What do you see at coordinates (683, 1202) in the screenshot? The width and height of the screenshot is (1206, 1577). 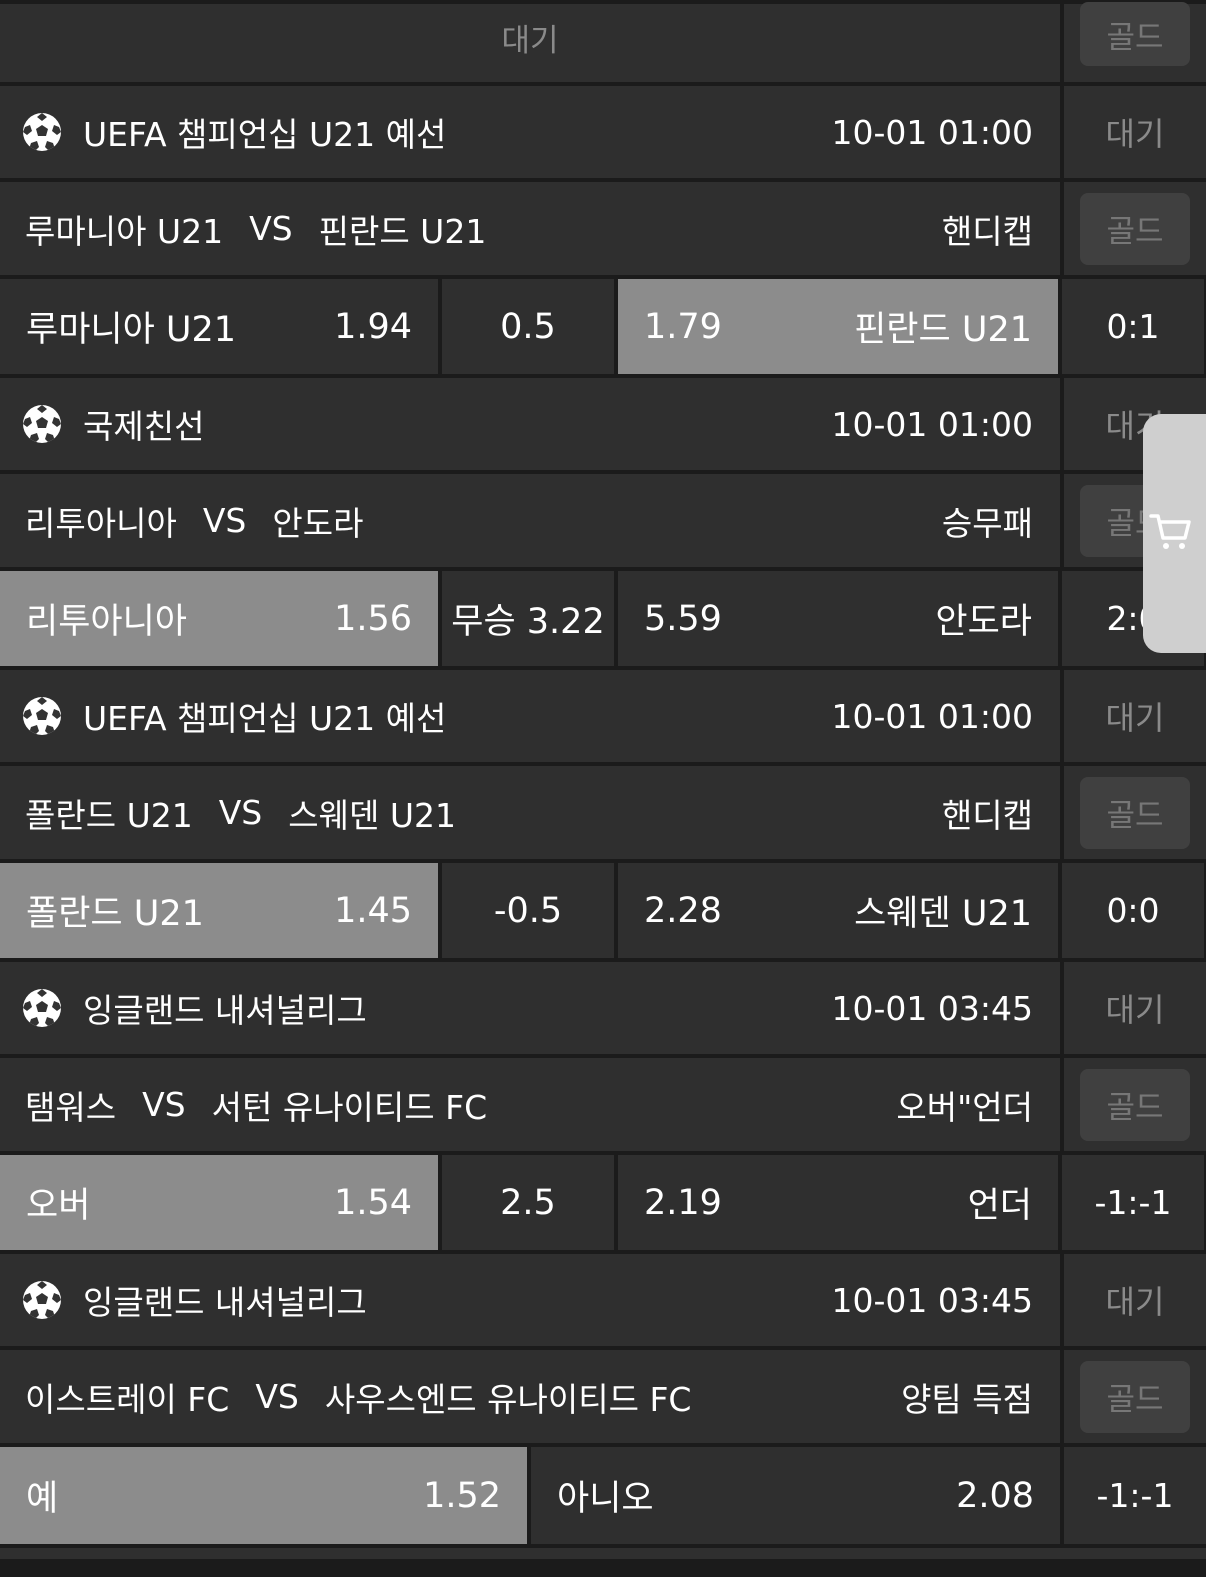 I see `away-odd-value: 2.19` at bounding box center [683, 1202].